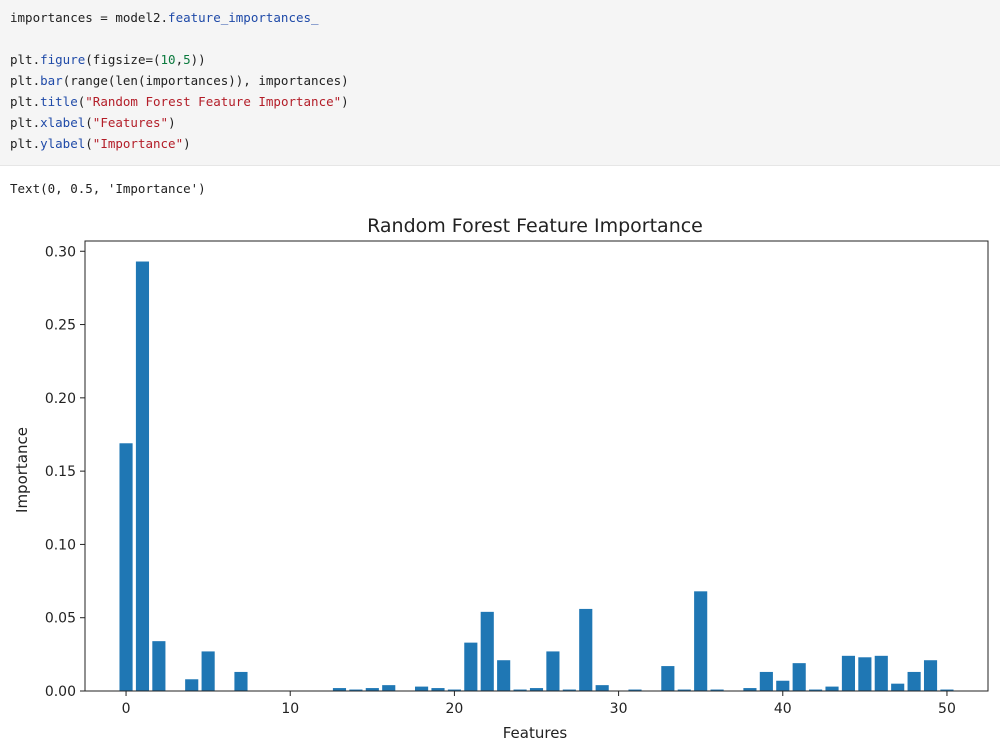  What do you see at coordinates (783, 709) in the screenshot?
I see `x-tick-label: 40` at bounding box center [783, 709].